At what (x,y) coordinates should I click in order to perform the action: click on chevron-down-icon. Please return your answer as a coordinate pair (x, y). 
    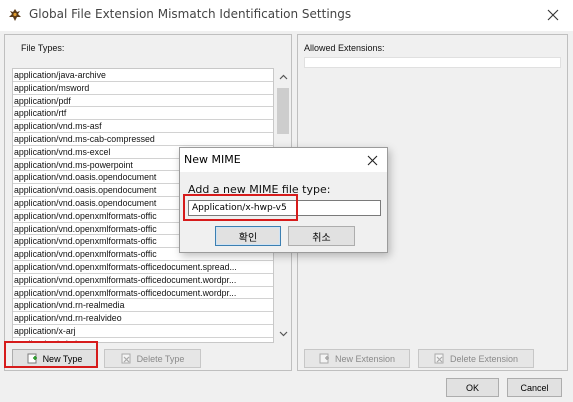
    Looking at the image, I should click on (283, 334).